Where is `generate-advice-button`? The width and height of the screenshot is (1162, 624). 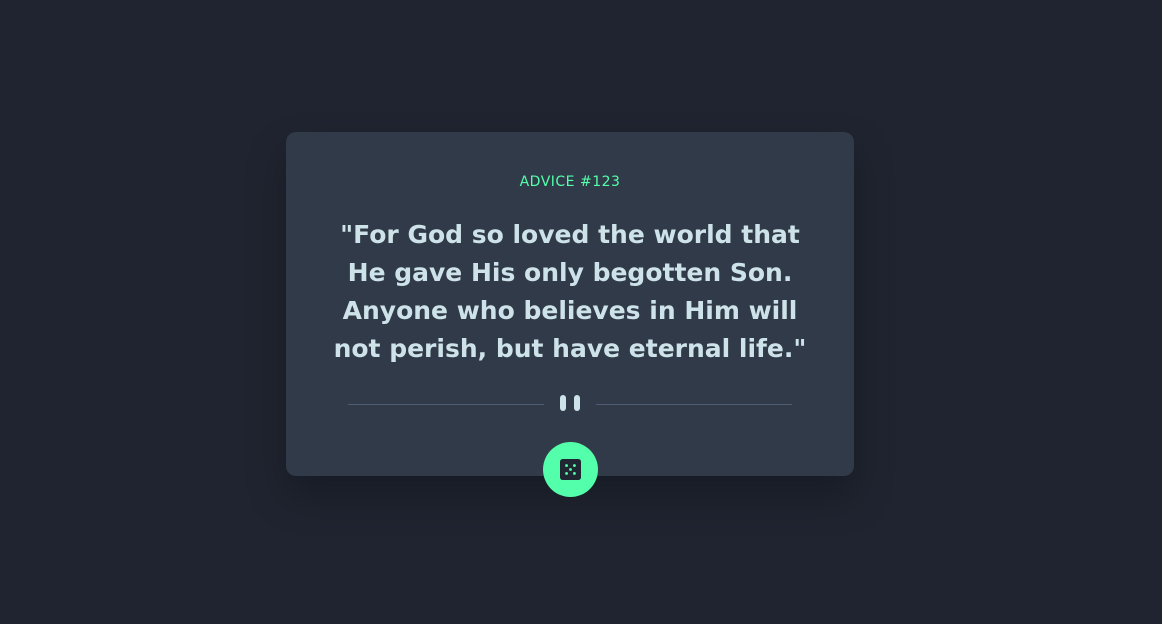 generate-advice-button is located at coordinates (570, 469).